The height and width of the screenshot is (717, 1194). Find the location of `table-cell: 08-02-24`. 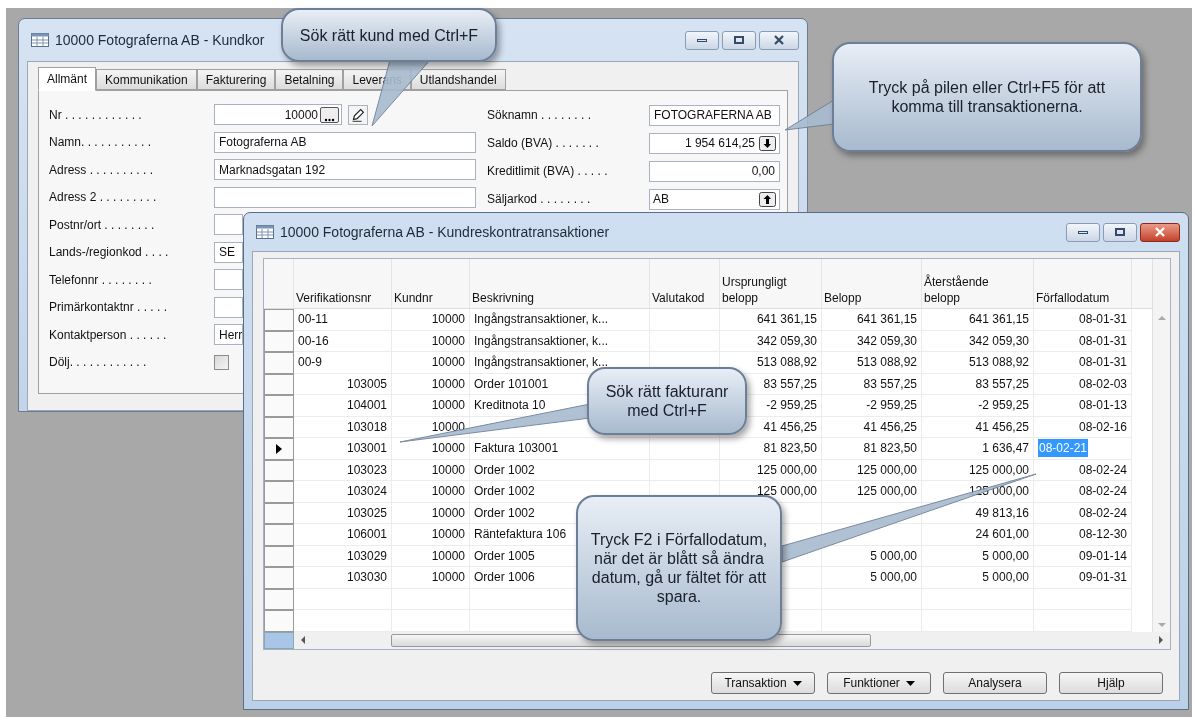

table-cell: 08-02-24 is located at coordinates (1083, 492).